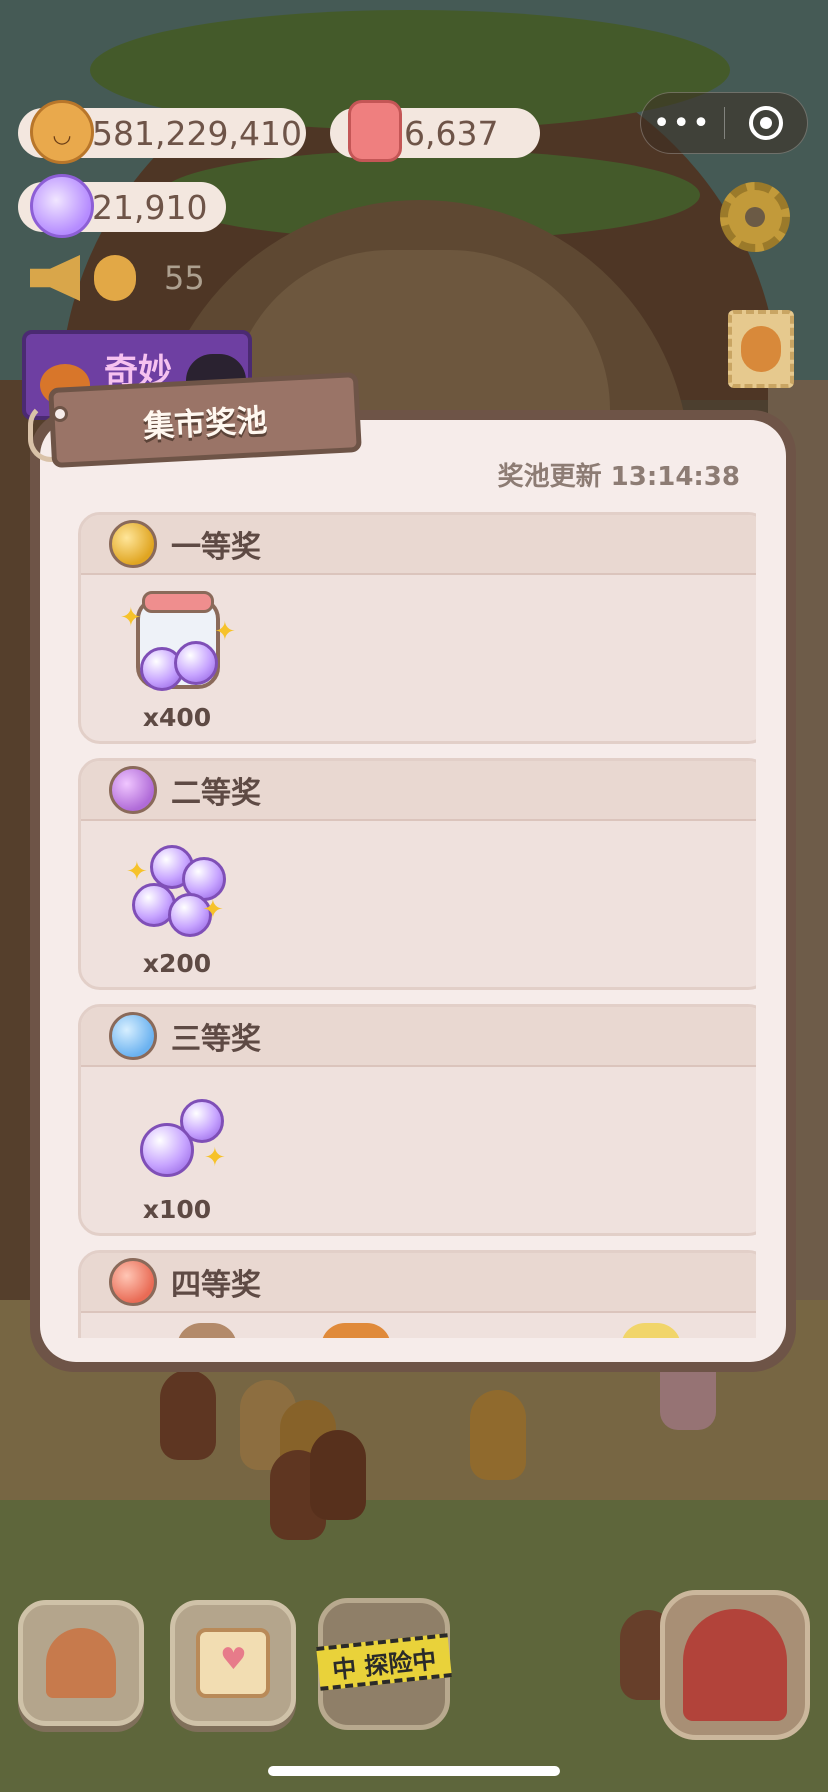 The image size is (828, 1792). I want to click on pool-refresh-timer: 奖池更新 13:14:38, so click(618, 477).